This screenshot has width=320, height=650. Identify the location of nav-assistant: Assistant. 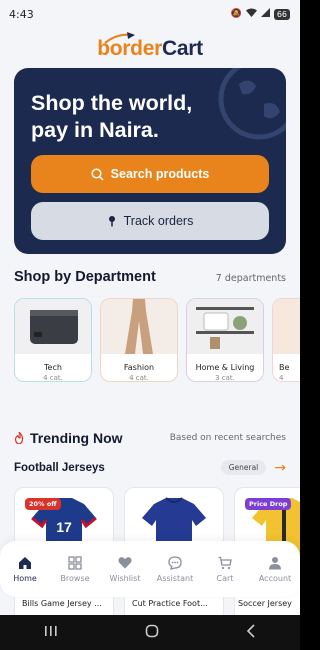
(175, 569).